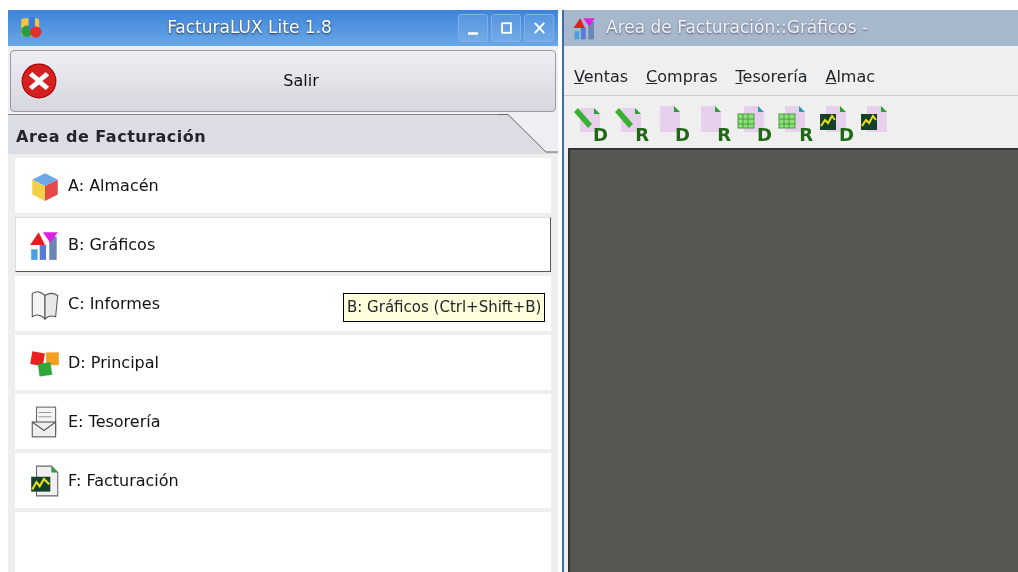 The width and height of the screenshot is (1018, 572). I want to click on tab-corner, so click(528, 134).